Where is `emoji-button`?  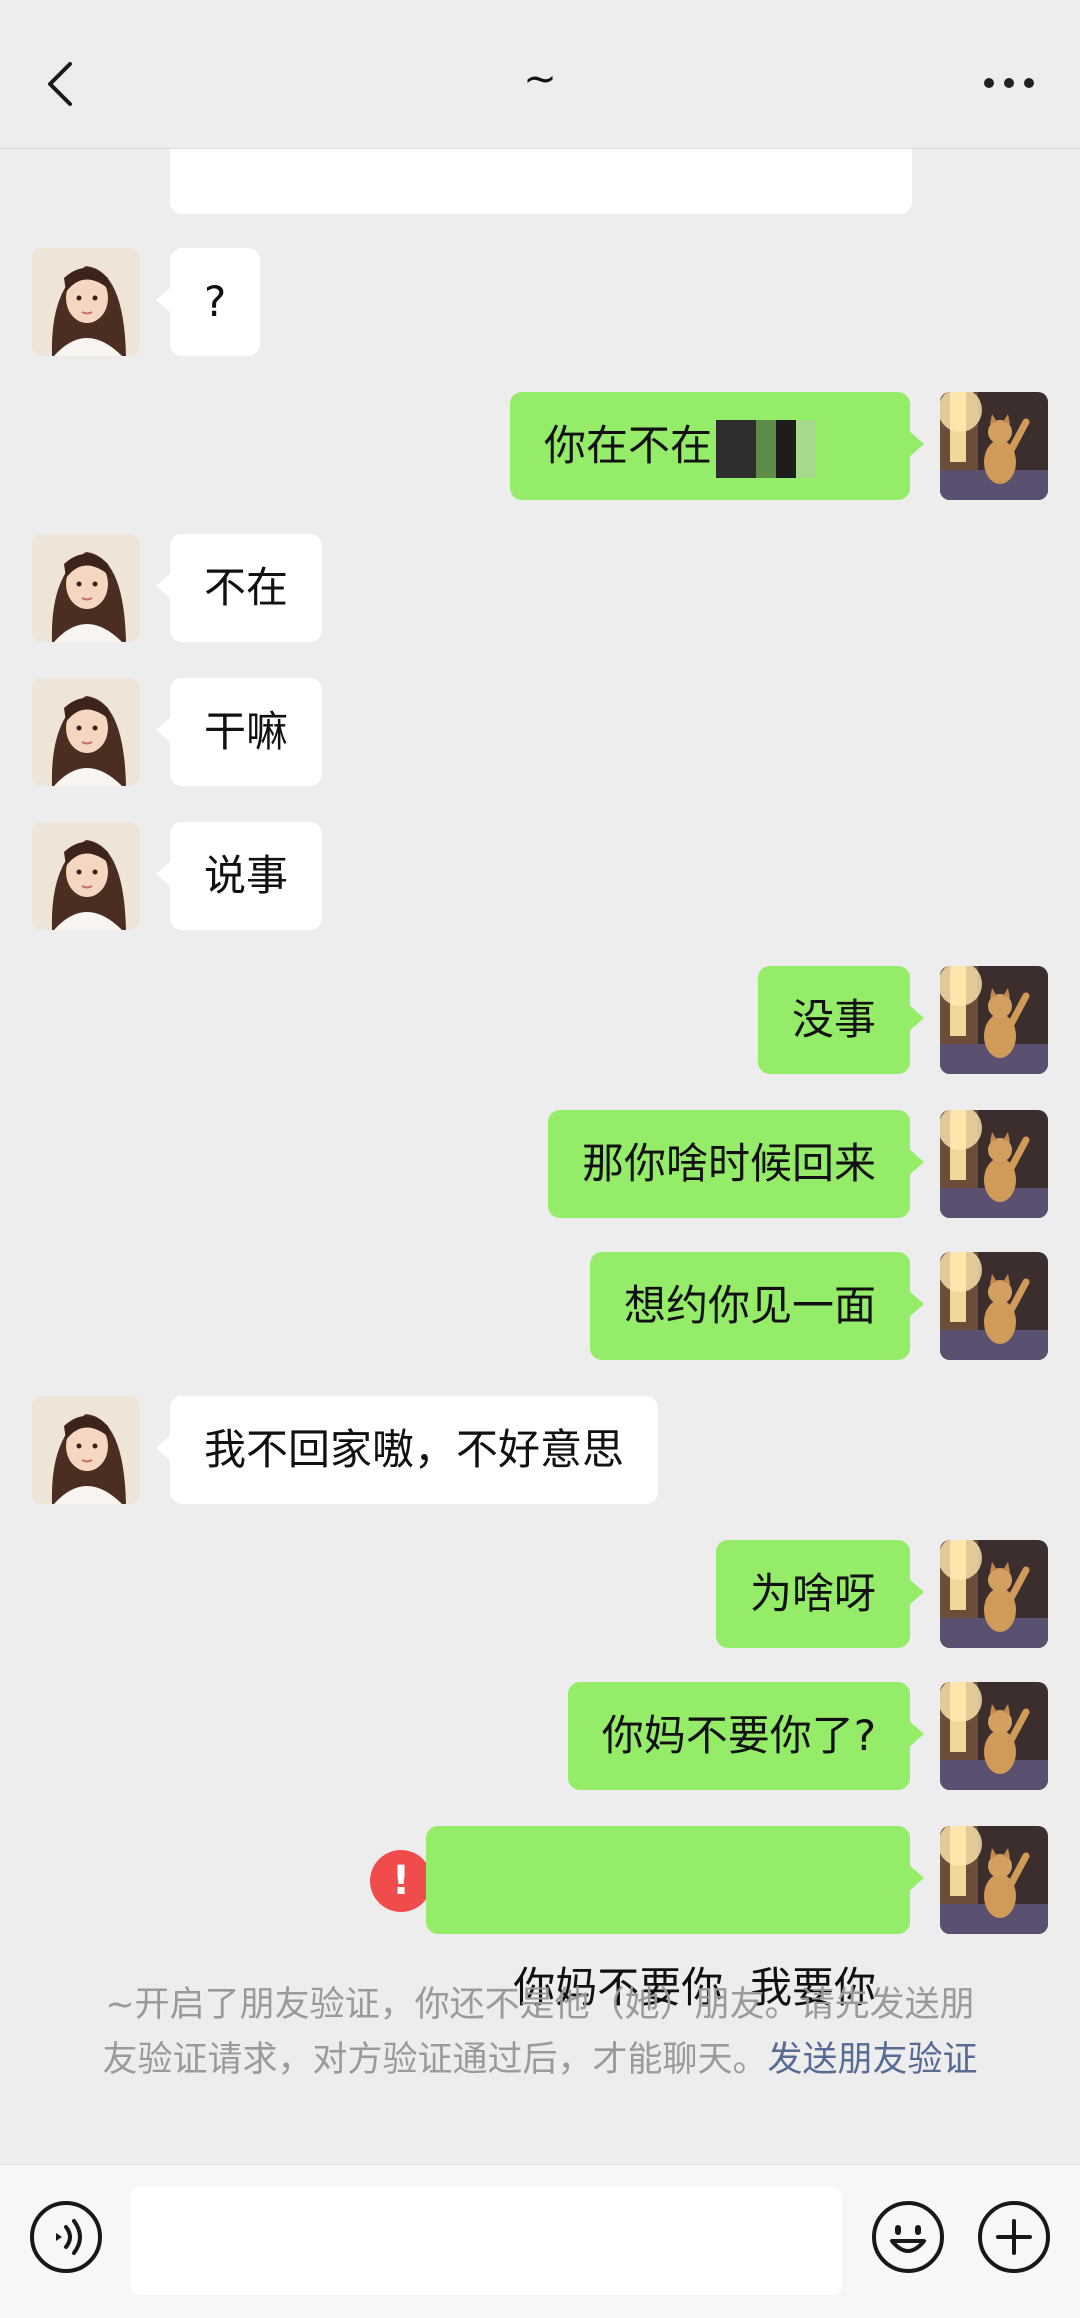
emoji-button is located at coordinates (908, 2237).